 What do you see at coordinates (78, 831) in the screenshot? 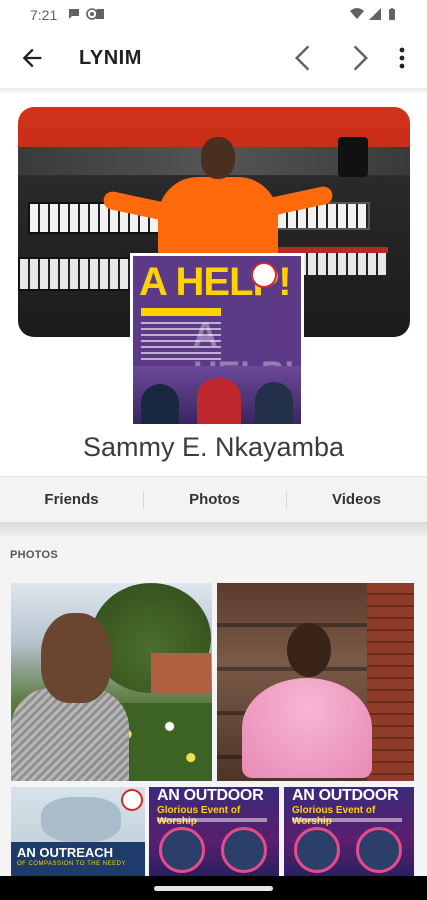
I see `photo-thumbnail: AN OUTREACH OF COMPASSION TO THE NEEDY` at bounding box center [78, 831].